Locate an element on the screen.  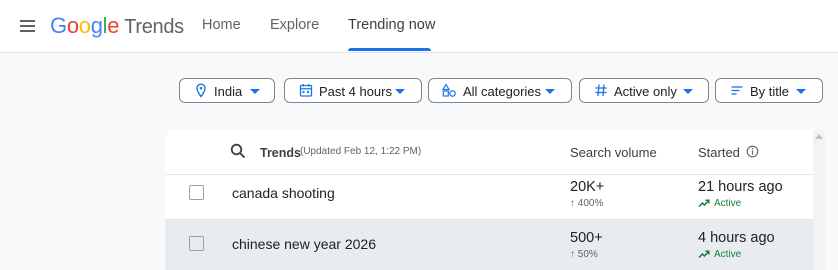
category-filter-button: All categories is located at coordinates (500, 90).